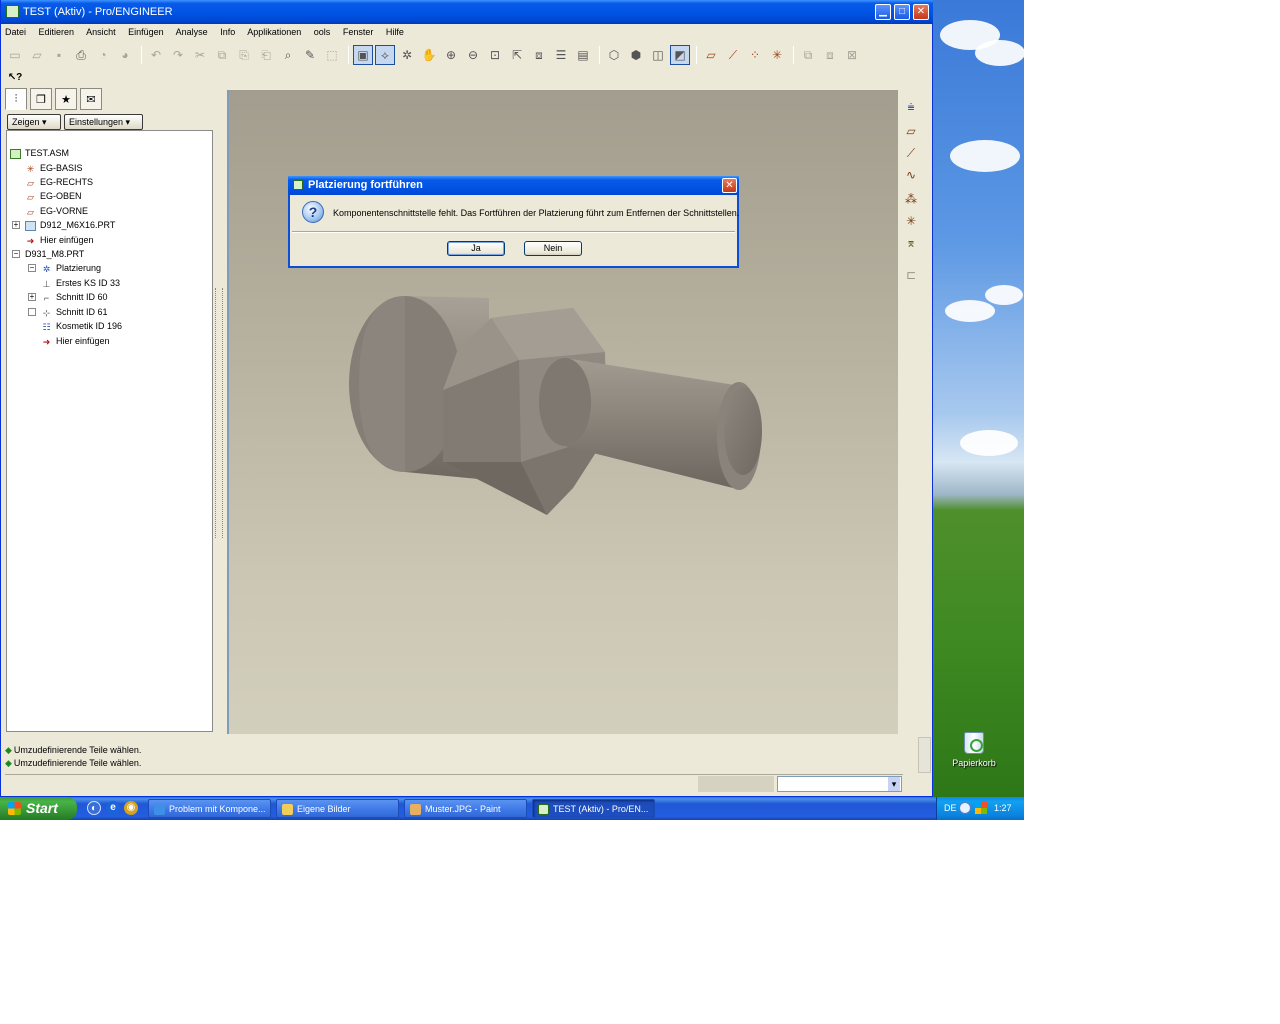  Describe the element at coordinates (911, 221) in the screenshot. I see `coordinate-system-tool-icon: ✳` at that location.